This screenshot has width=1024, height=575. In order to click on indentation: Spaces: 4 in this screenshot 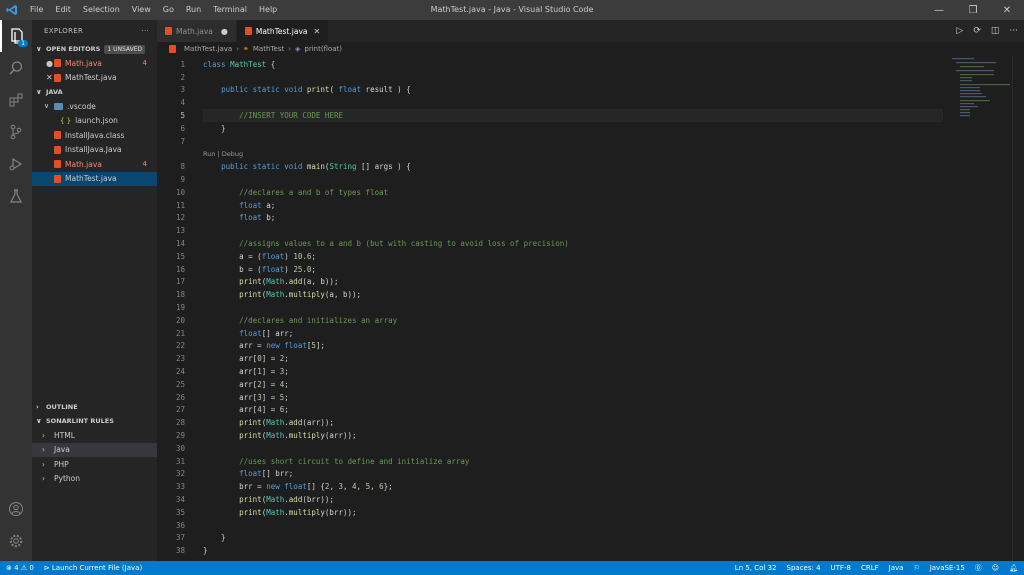, I will do `click(804, 568)`.